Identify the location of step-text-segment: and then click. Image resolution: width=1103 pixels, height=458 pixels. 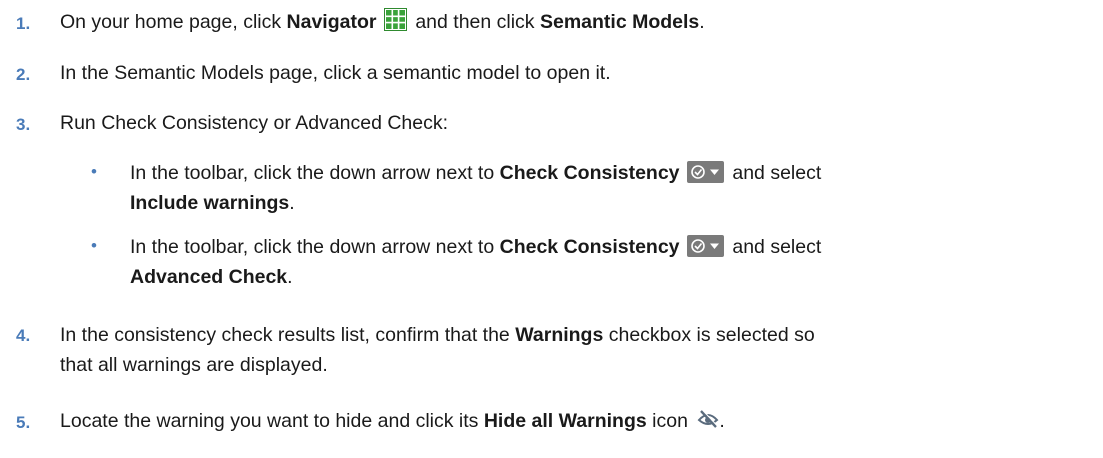
(474, 22).